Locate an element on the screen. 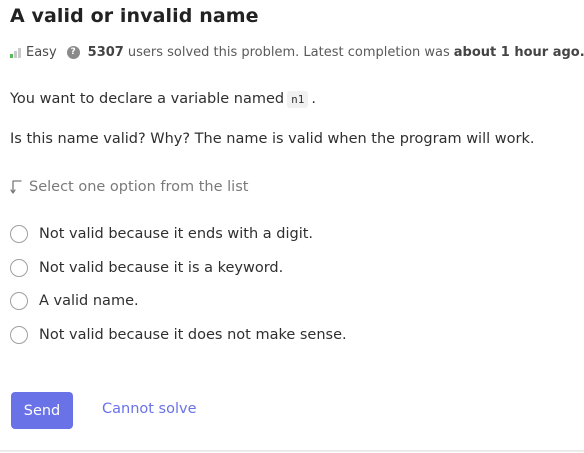 The width and height of the screenshot is (584, 453). option-3: A valid name. is located at coordinates (74, 301).